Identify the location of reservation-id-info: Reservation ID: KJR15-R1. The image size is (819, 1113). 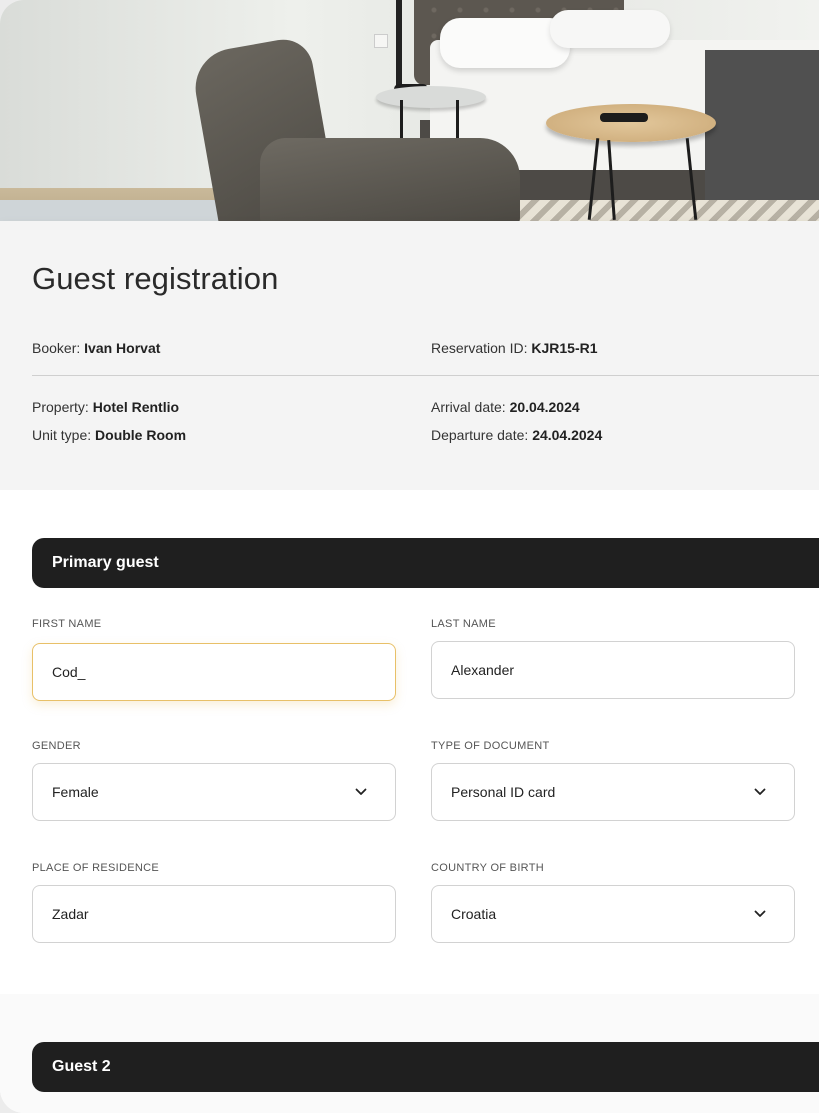
(514, 348).